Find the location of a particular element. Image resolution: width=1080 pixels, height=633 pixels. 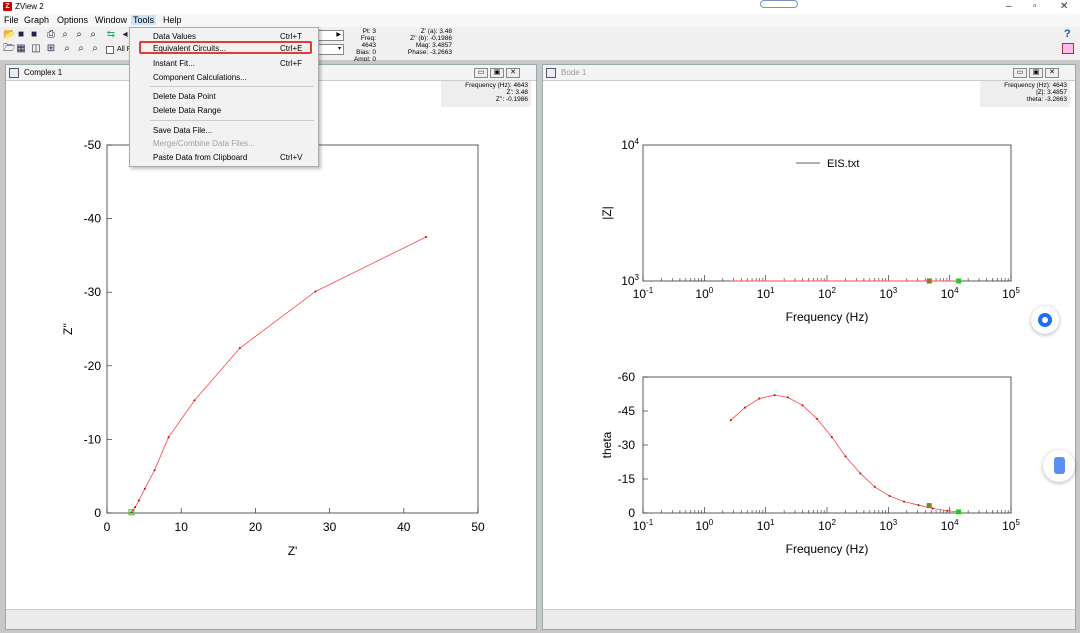

open-icon: 📂 is located at coordinates (9, 35).